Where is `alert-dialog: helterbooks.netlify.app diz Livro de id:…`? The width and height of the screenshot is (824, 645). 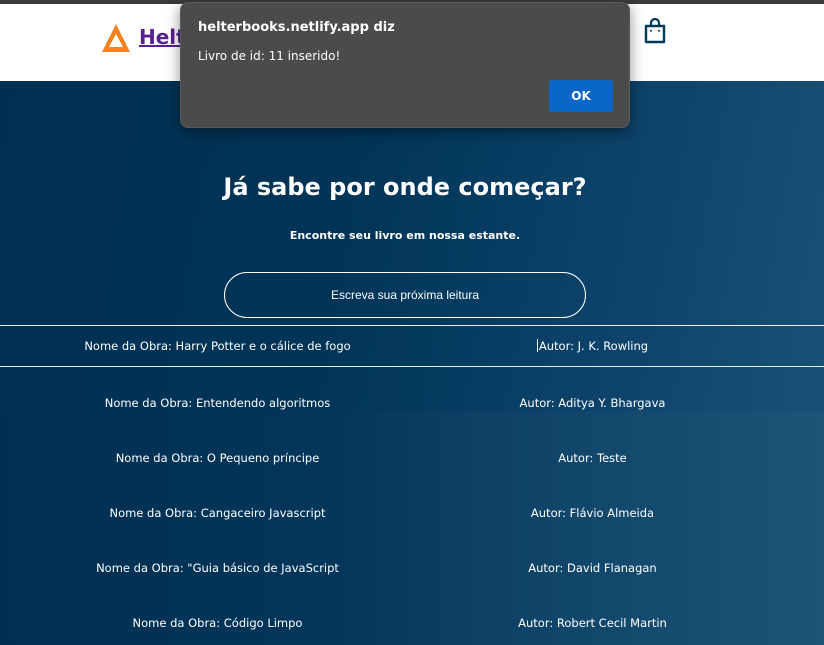 alert-dialog: helterbooks.netlify.app diz Livro de id:… is located at coordinates (405, 65).